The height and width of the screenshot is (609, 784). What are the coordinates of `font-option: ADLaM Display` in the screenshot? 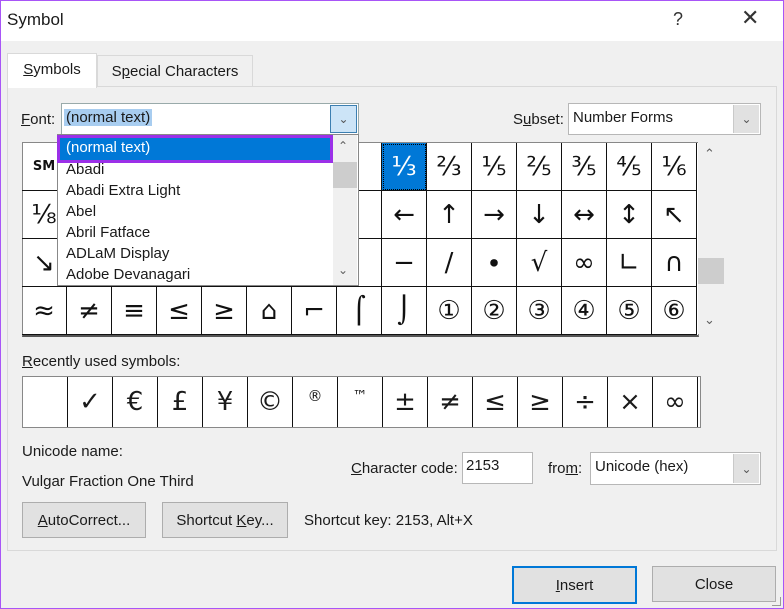 It's located at (117, 254).